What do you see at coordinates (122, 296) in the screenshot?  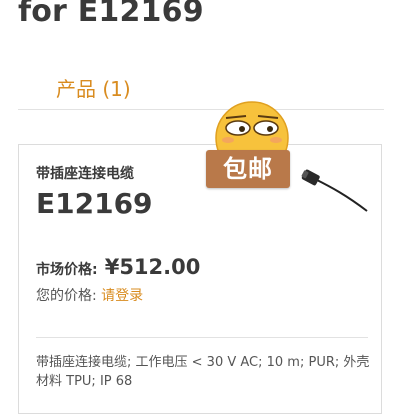 I see `login-link: 请登录` at bounding box center [122, 296].